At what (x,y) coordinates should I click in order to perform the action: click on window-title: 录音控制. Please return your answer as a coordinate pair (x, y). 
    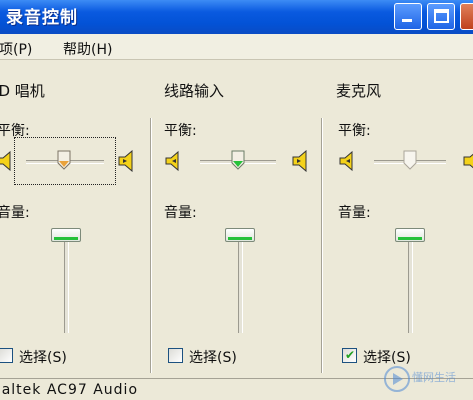
    Looking at the image, I should click on (42, 18).